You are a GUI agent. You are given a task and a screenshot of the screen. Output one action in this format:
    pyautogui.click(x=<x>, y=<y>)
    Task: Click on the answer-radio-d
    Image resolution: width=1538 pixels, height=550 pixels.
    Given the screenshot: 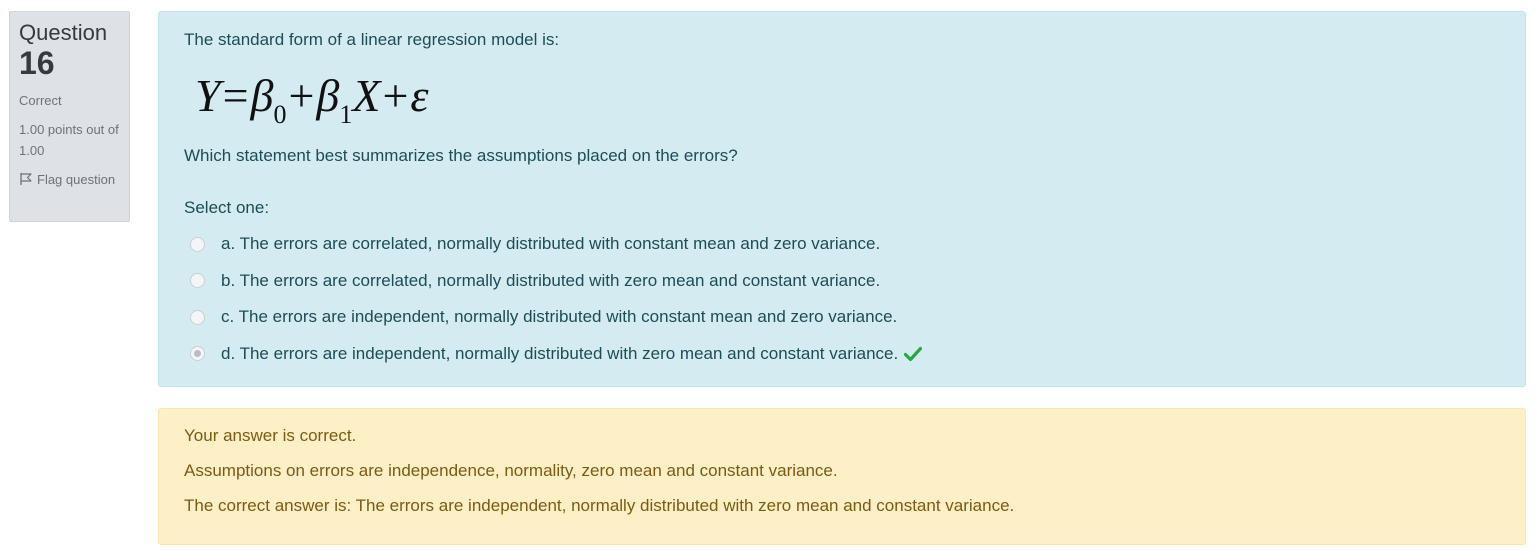 What is the action you would take?
    pyautogui.click(x=197, y=354)
    